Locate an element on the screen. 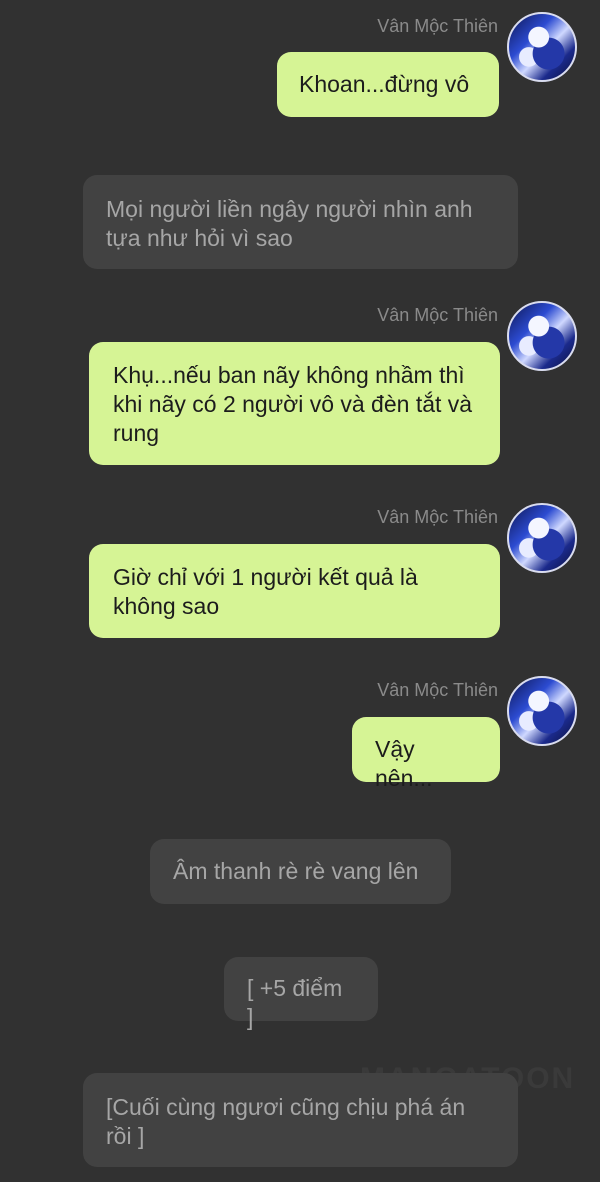 The height and width of the screenshot is (1182, 600). chat-bubble-narration: [Cuối cùng ngươi cũng chịu phá án rồi ] is located at coordinates (300, 1120).